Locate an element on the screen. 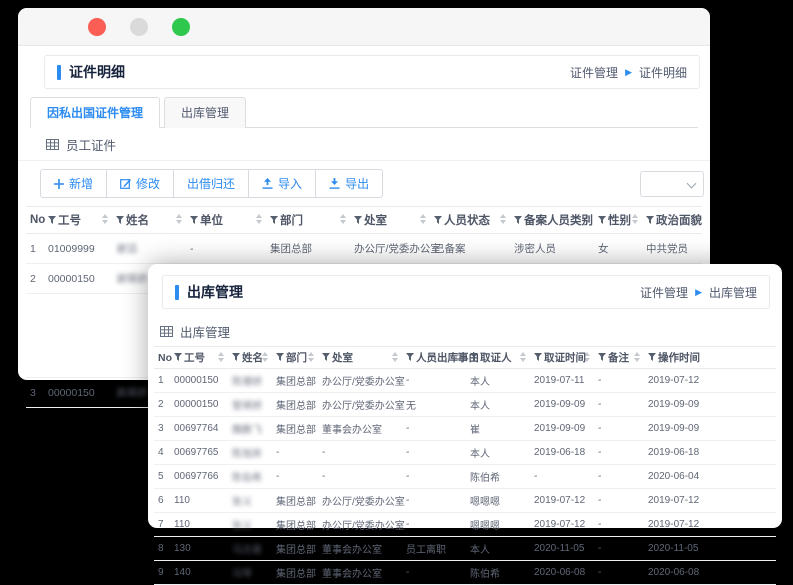 This screenshot has height=585, width=793. table-cell: 陈旭弃 is located at coordinates (250, 452).